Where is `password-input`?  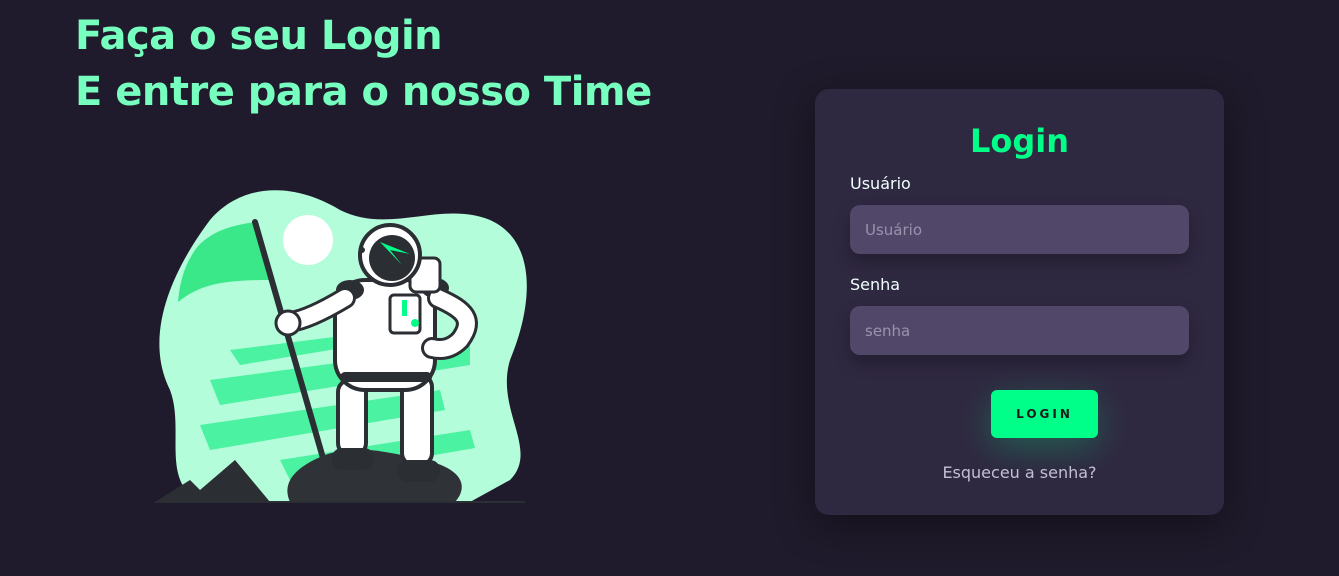
password-input is located at coordinates (1019, 330).